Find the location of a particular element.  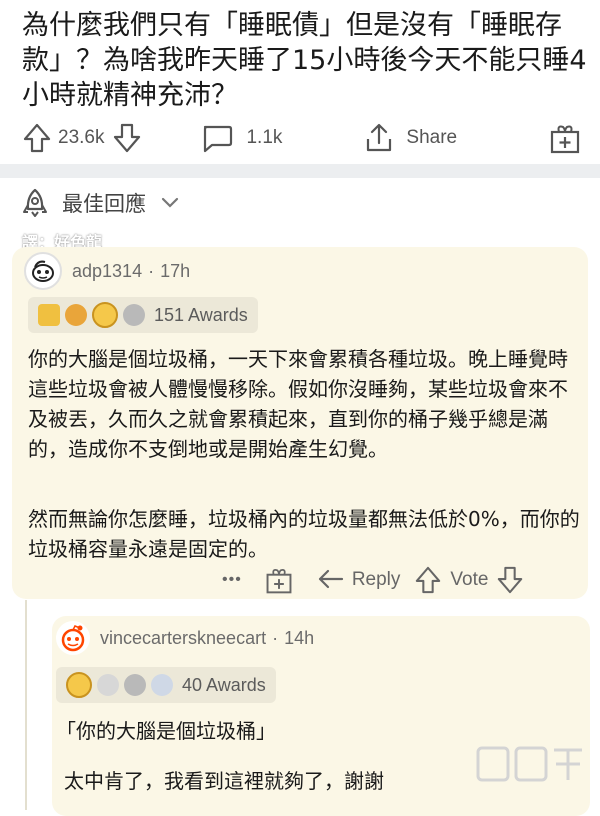

reply-arrow-icon is located at coordinates (330, 579).